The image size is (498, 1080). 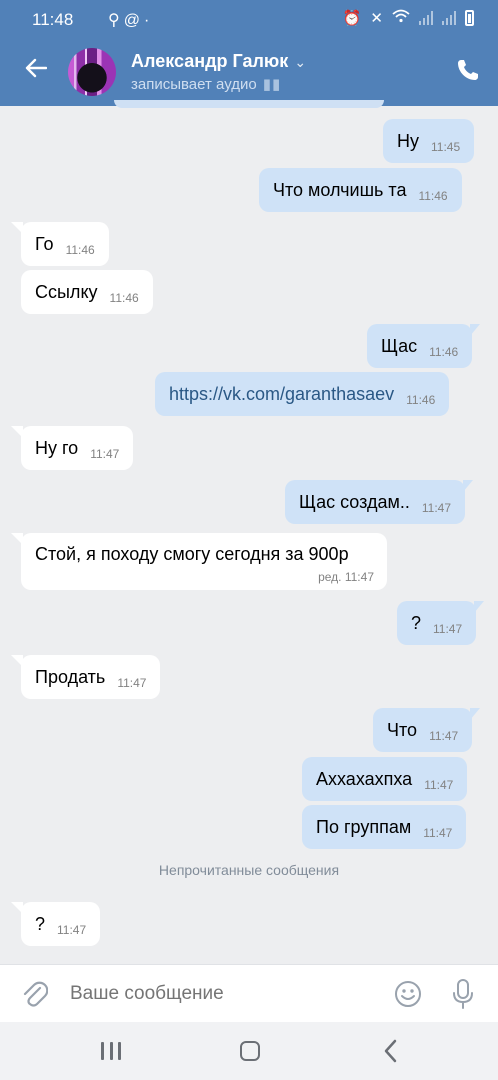 I want to click on message-composer, so click(x=249, y=993).